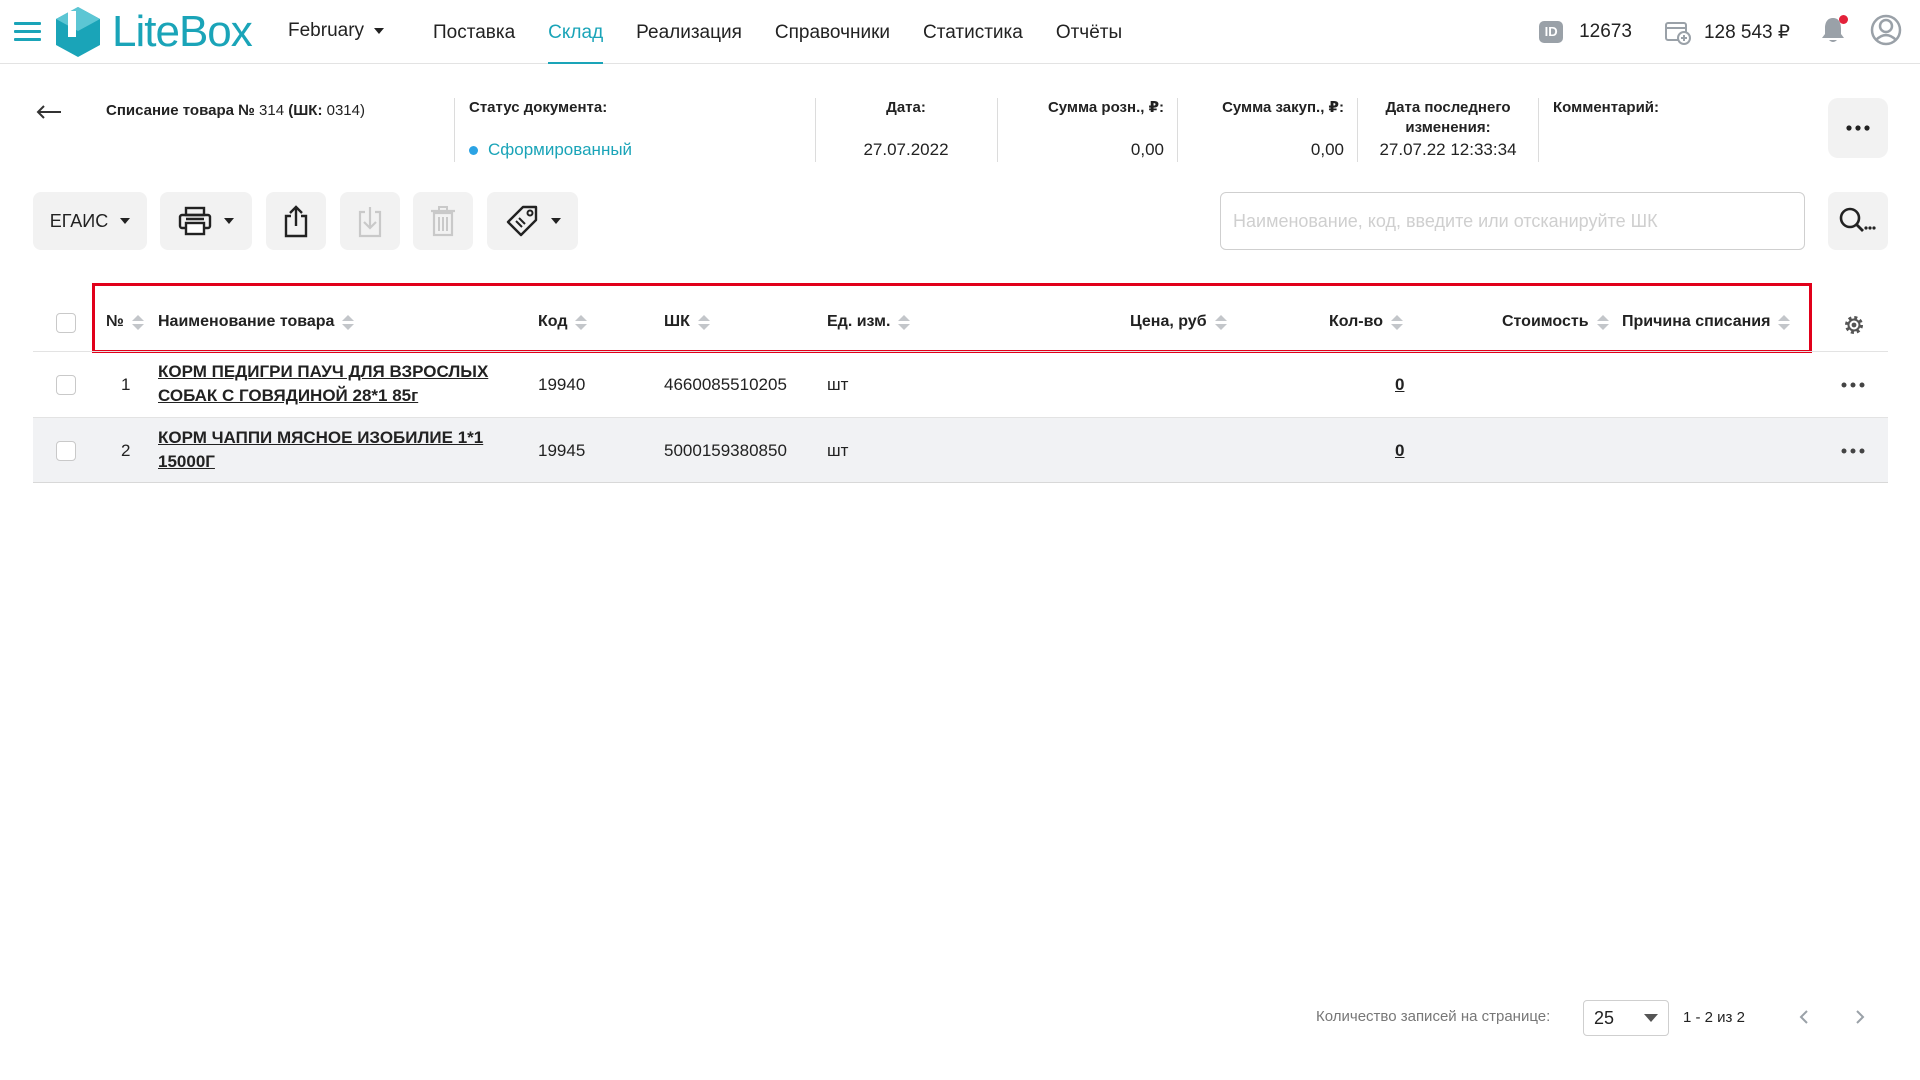  I want to click on document-title: Списание товара № 314 (ШК: 0314), so click(235, 110).